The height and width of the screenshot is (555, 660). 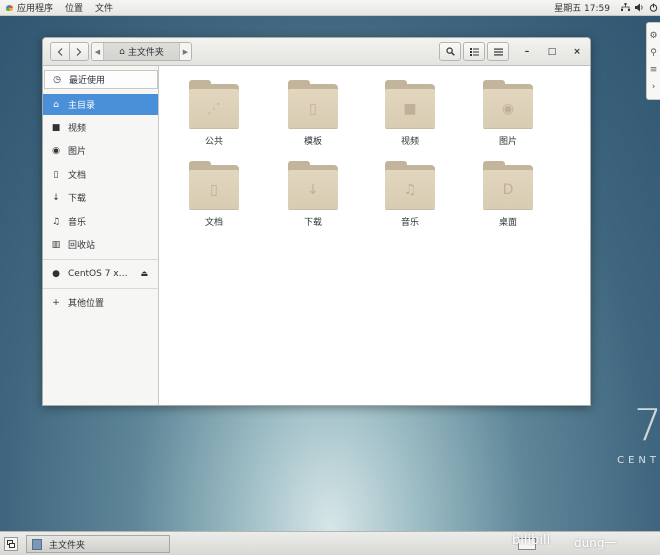 What do you see at coordinates (100, 150) in the screenshot?
I see `sidebar-item-pictures: ◉ 图片` at bounding box center [100, 150].